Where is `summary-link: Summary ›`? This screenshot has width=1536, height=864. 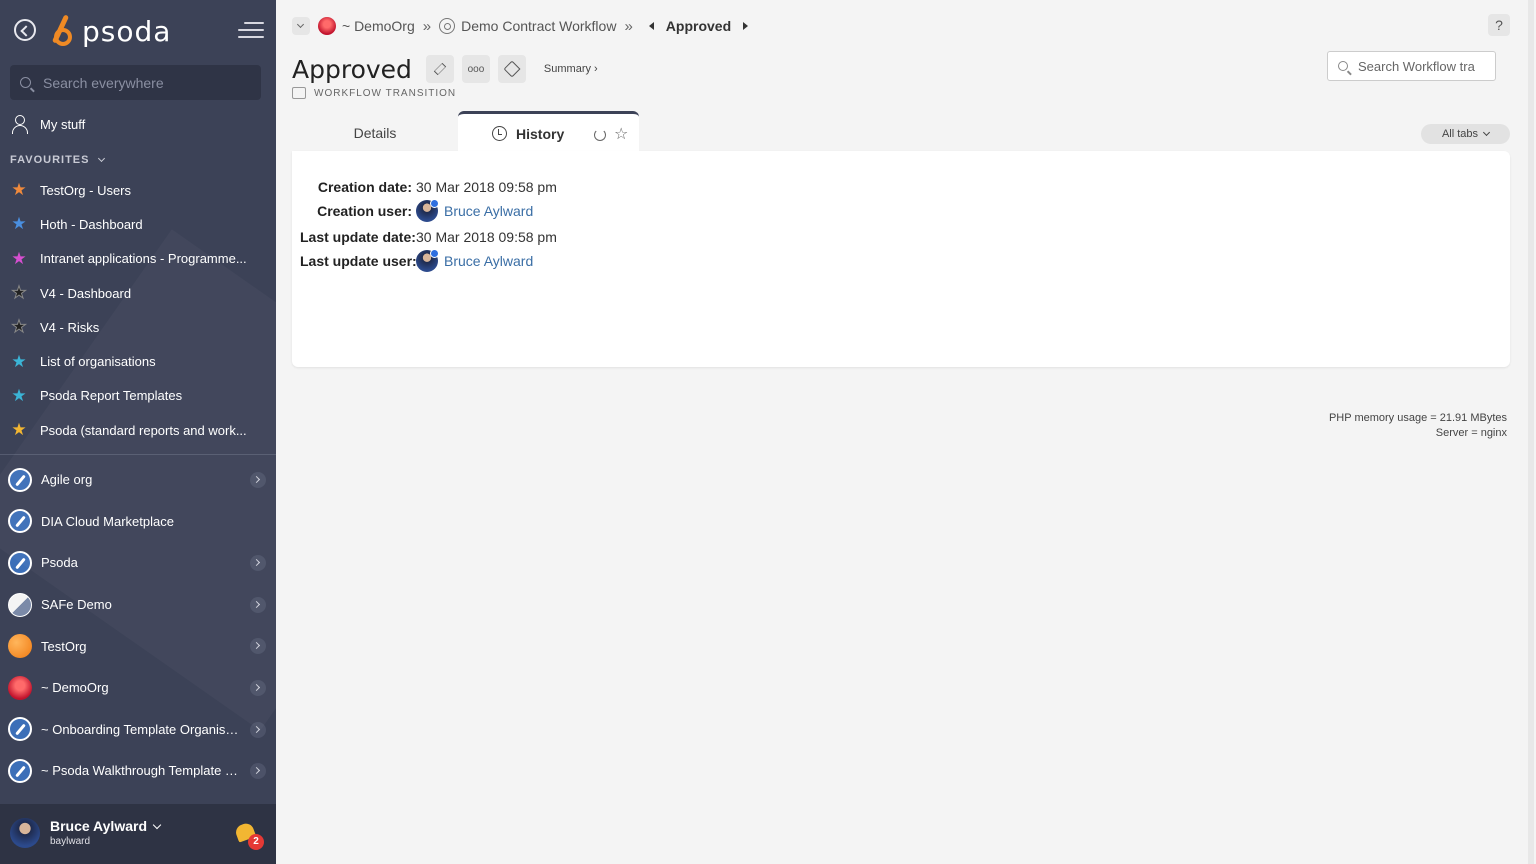 summary-link: Summary › is located at coordinates (571, 69).